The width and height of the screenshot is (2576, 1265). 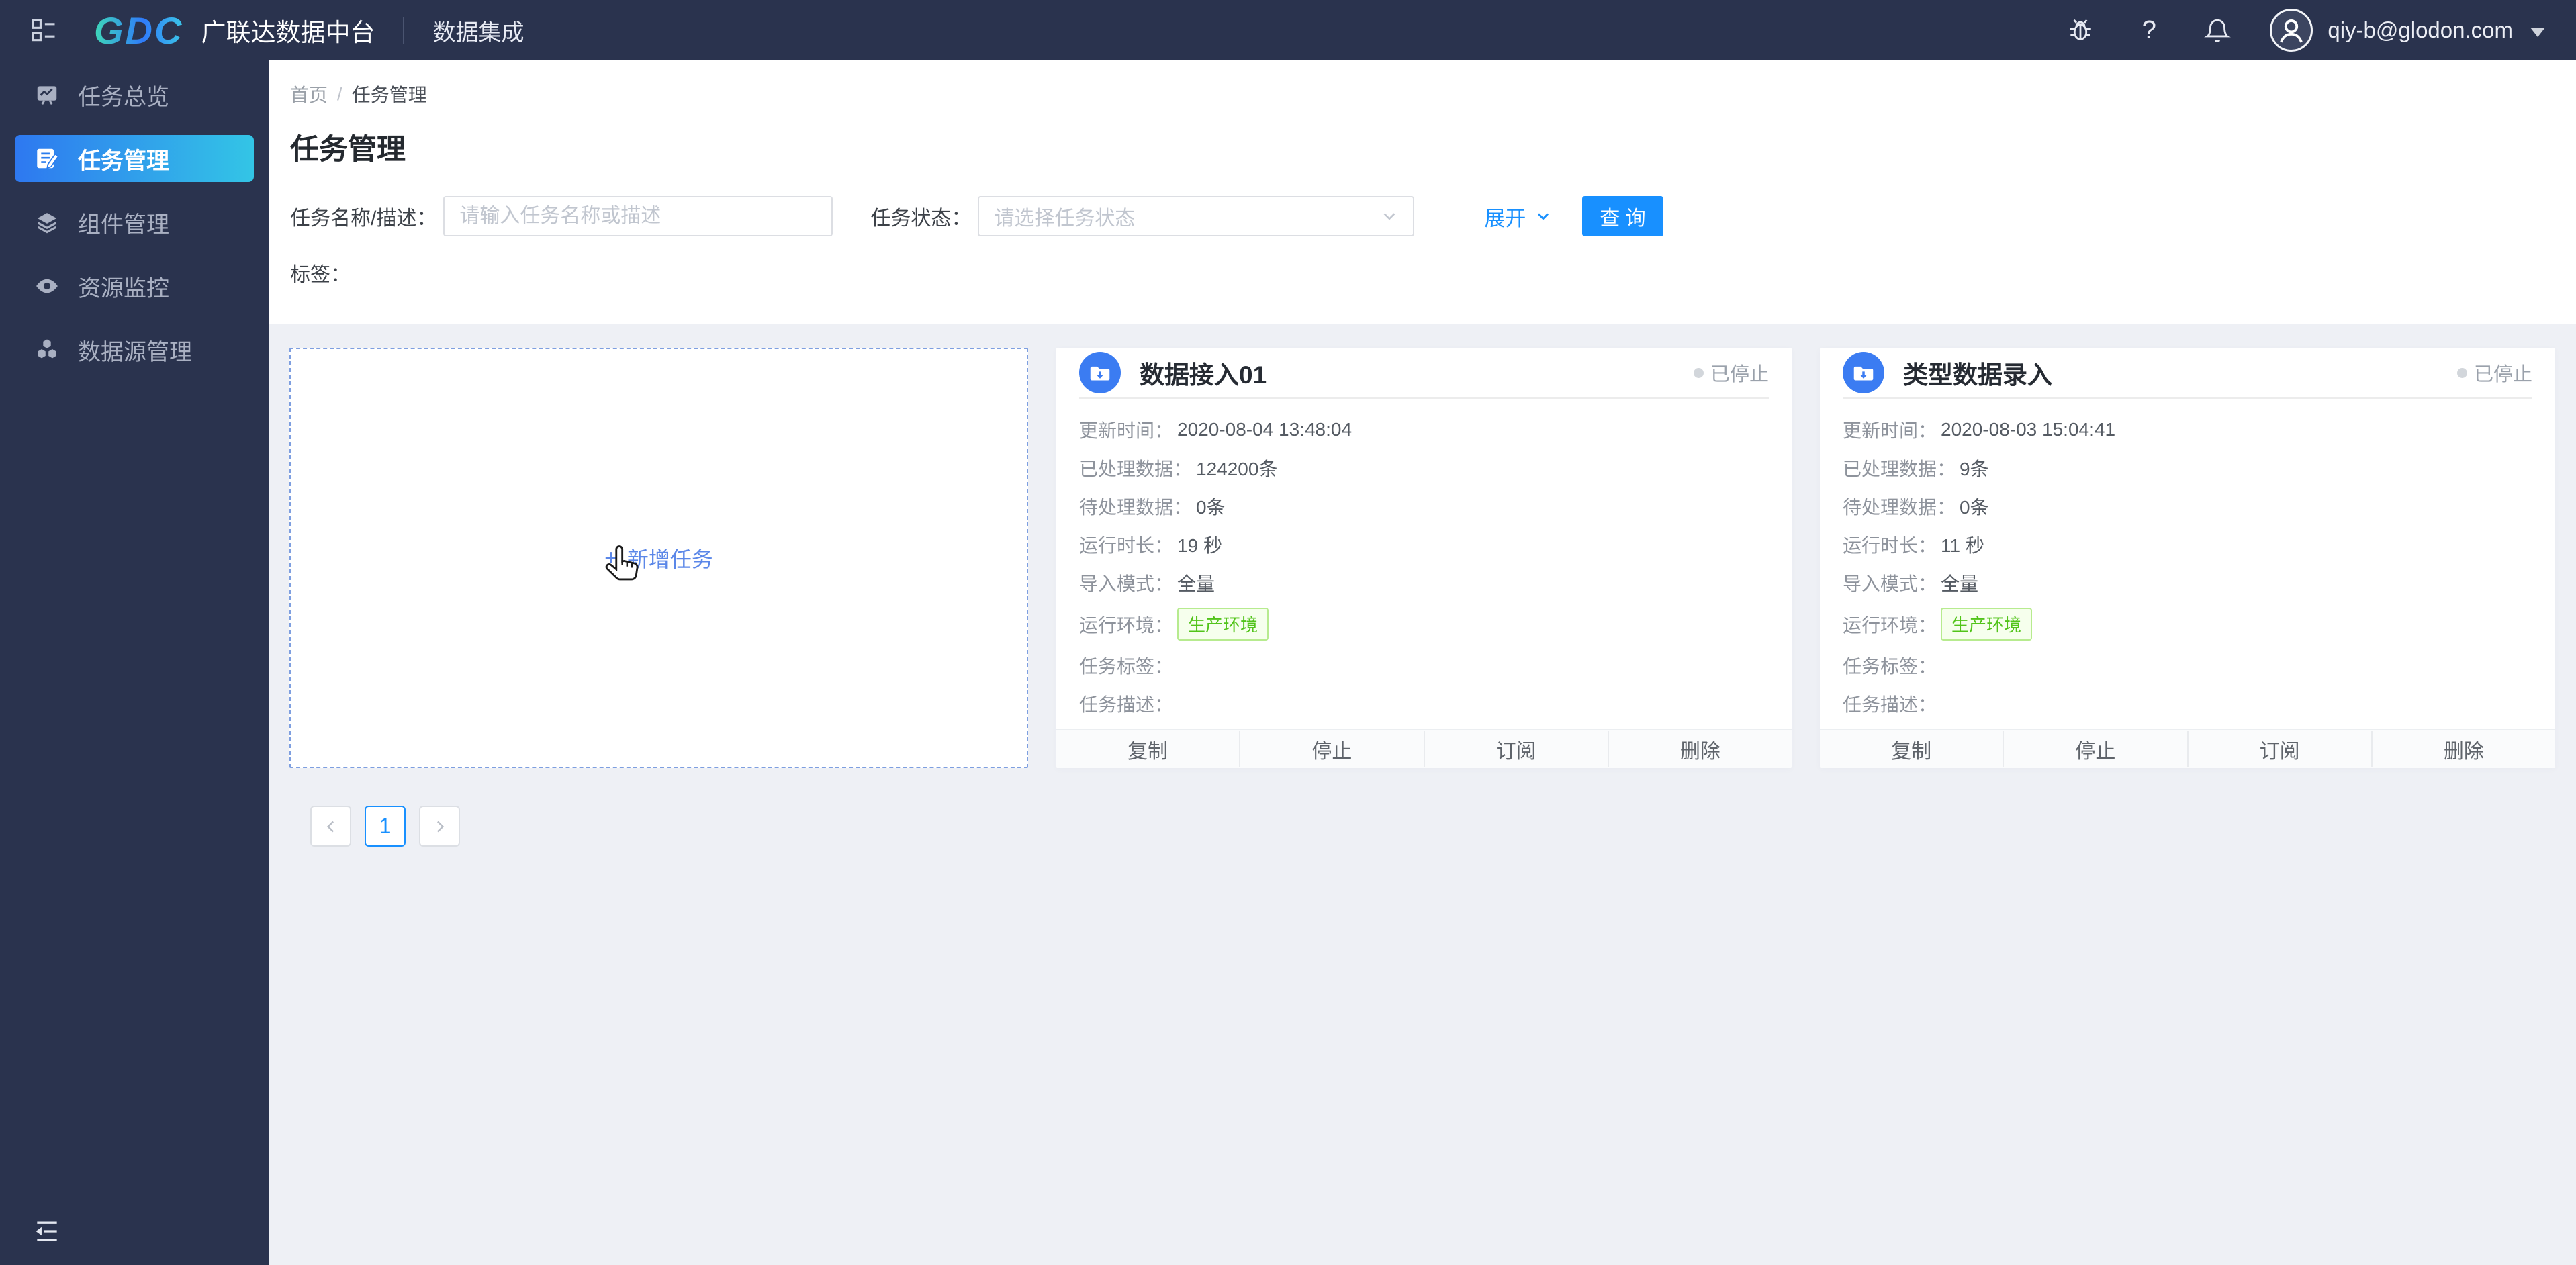 What do you see at coordinates (478, 30) in the screenshot?
I see `module-name: 数据集成` at bounding box center [478, 30].